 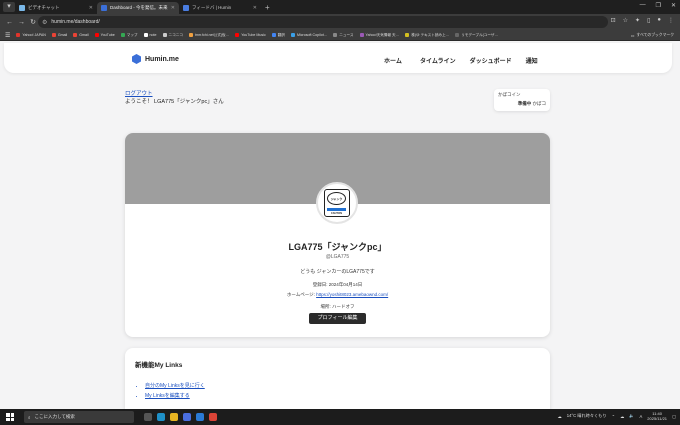 I want to click on coin-box: かぼコイン 準備中 かぼコ, so click(x=522, y=100).